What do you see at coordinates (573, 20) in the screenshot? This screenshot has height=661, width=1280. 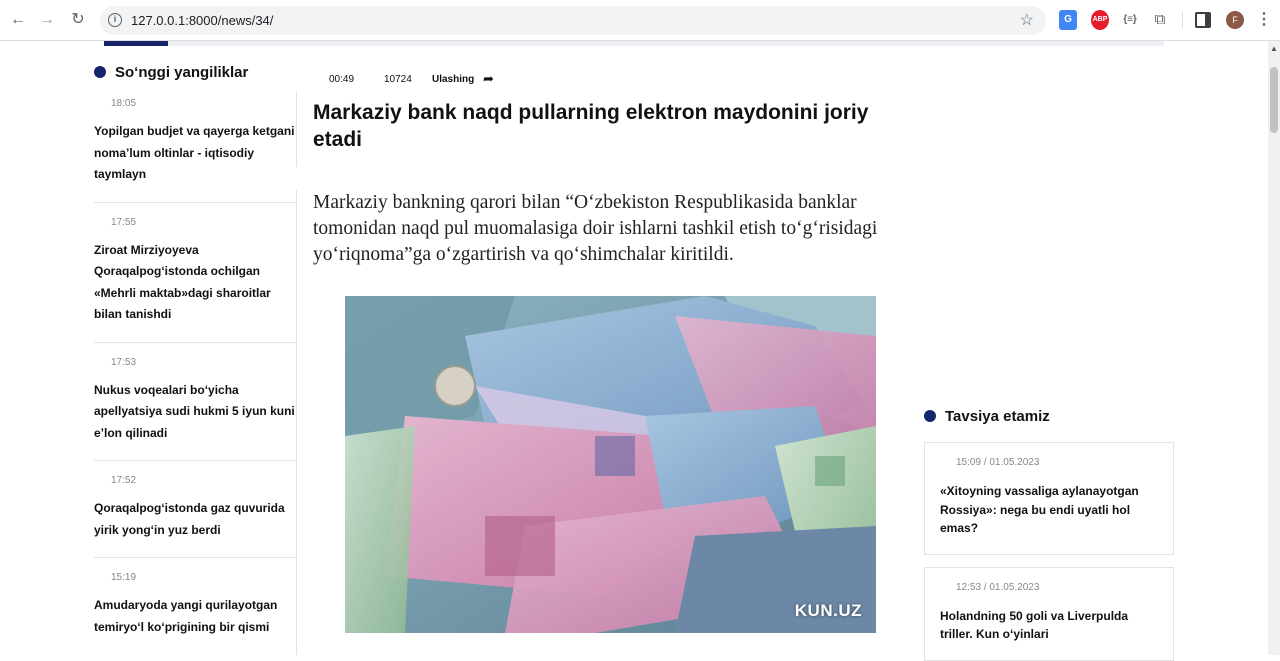 I see `address-bar: i 127.0.0.1:8000/news/34/ ☆` at bounding box center [573, 20].